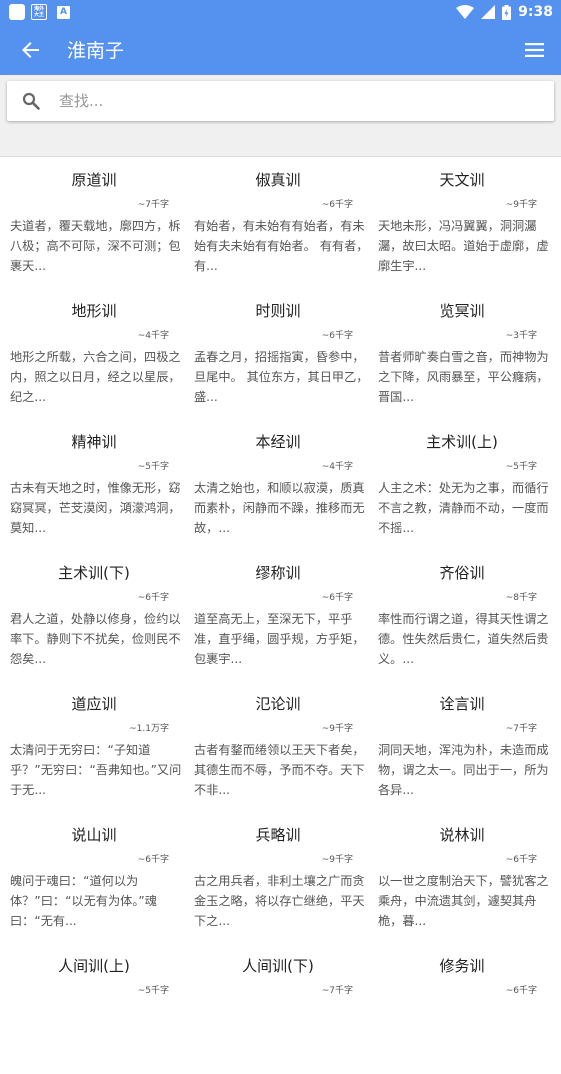 This screenshot has height=1074, width=561. What do you see at coordinates (462, 180) in the screenshot?
I see `chapter-title: 天文训` at bounding box center [462, 180].